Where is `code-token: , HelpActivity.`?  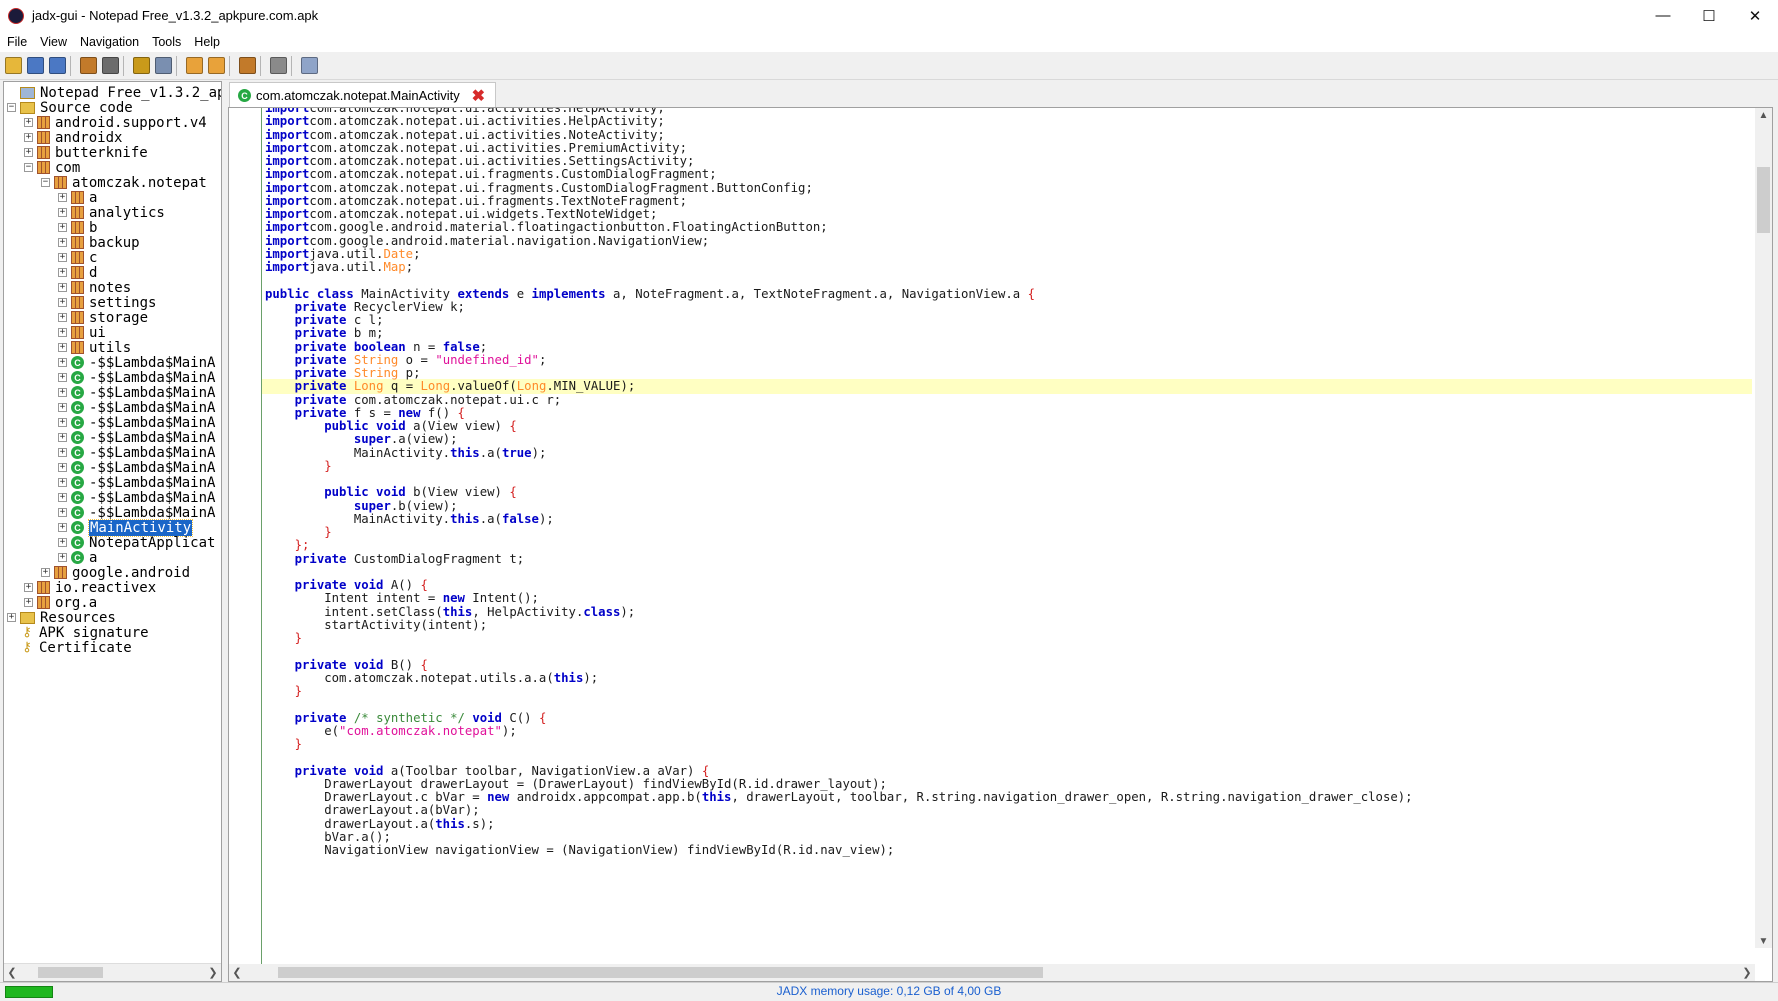
code-token: , HelpActivity. is located at coordinates (528, 611).